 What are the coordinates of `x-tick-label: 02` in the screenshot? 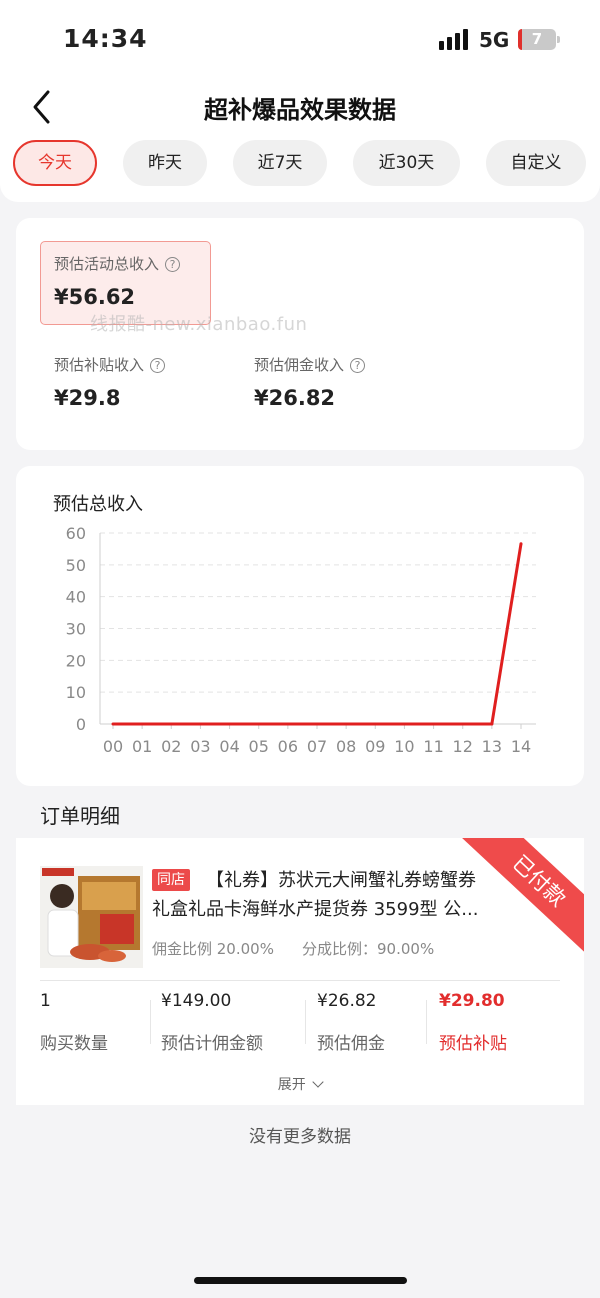 It's located at (171, 746).